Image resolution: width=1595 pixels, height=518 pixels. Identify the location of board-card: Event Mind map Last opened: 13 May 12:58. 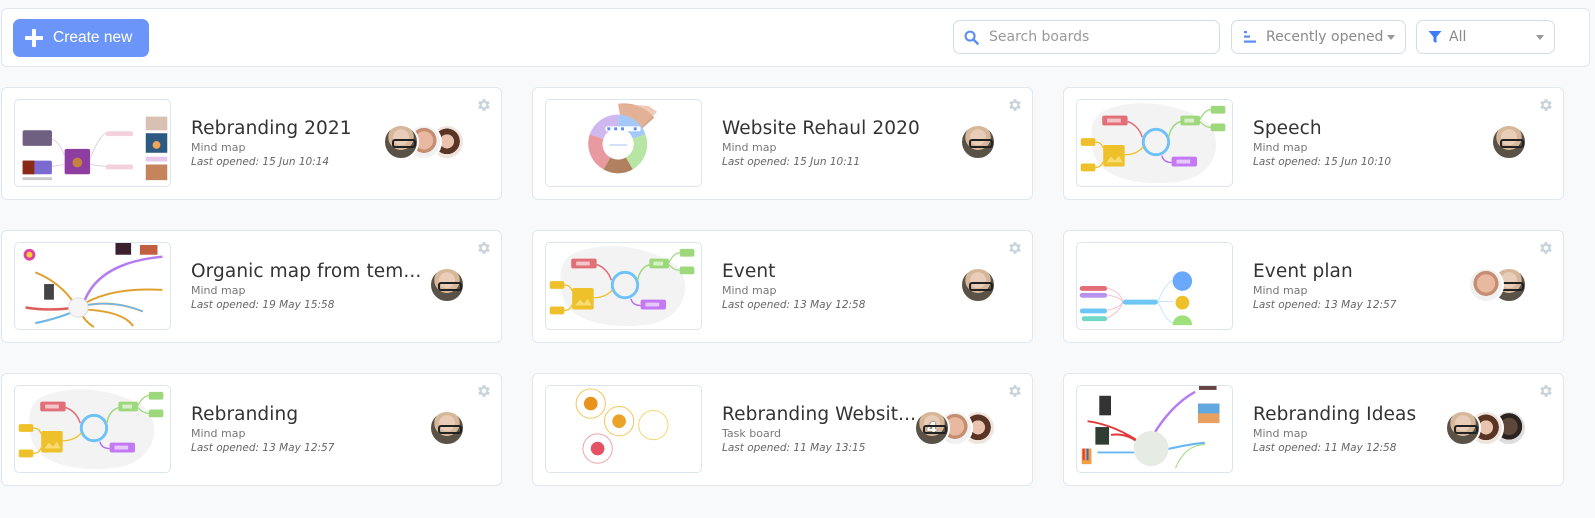
(782, 286).